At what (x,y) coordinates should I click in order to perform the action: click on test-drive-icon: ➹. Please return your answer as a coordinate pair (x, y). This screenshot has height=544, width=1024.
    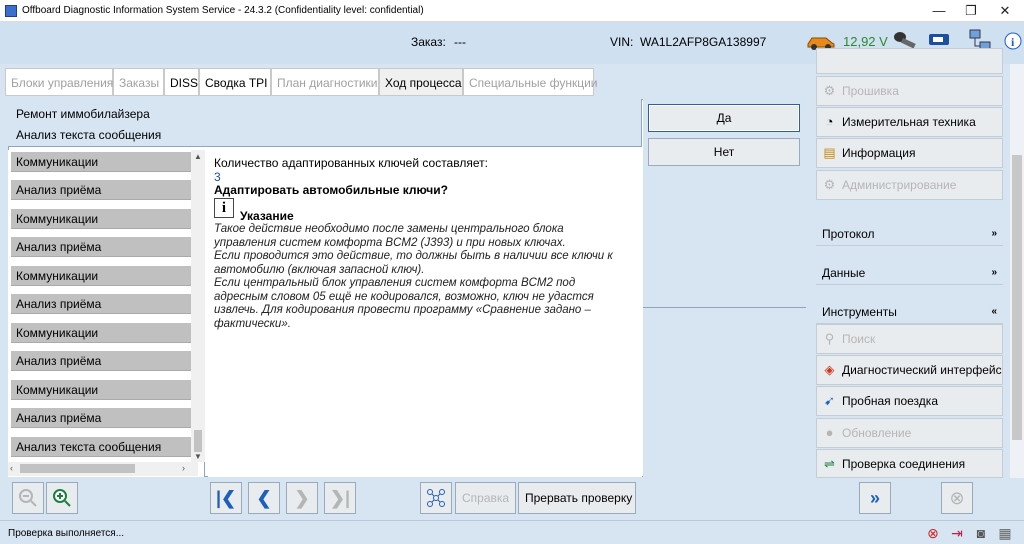
    Looking at the image, I should click on (829, 400).